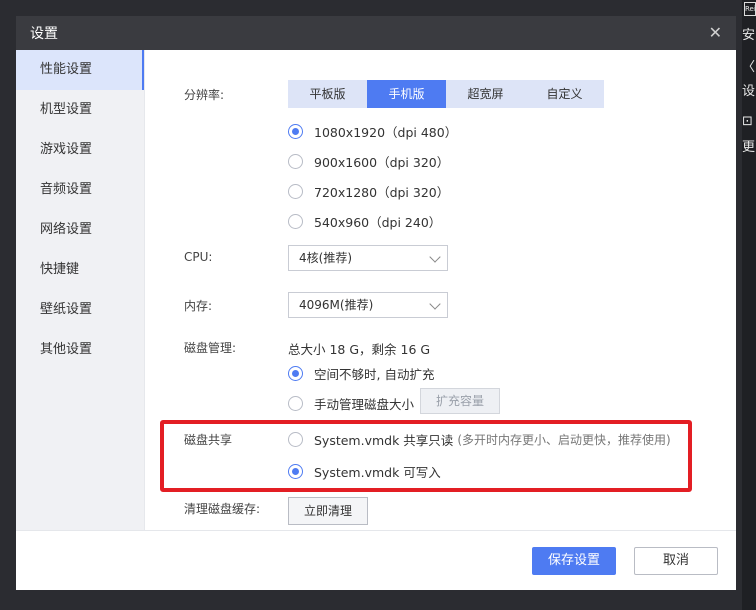 The image size is (756, 610). What do you see at coordinates (336, 305) in the screenshot?
I see `memory-select-value: 4096M(推荐)` at bounding box center [336, 305].